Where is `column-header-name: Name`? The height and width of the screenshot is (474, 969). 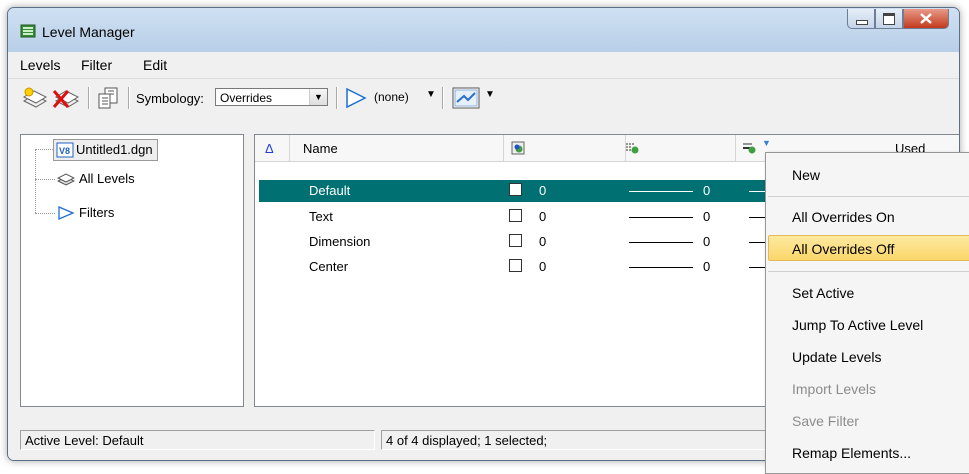
column-header-name: Name is located at coordinates (320, 148).